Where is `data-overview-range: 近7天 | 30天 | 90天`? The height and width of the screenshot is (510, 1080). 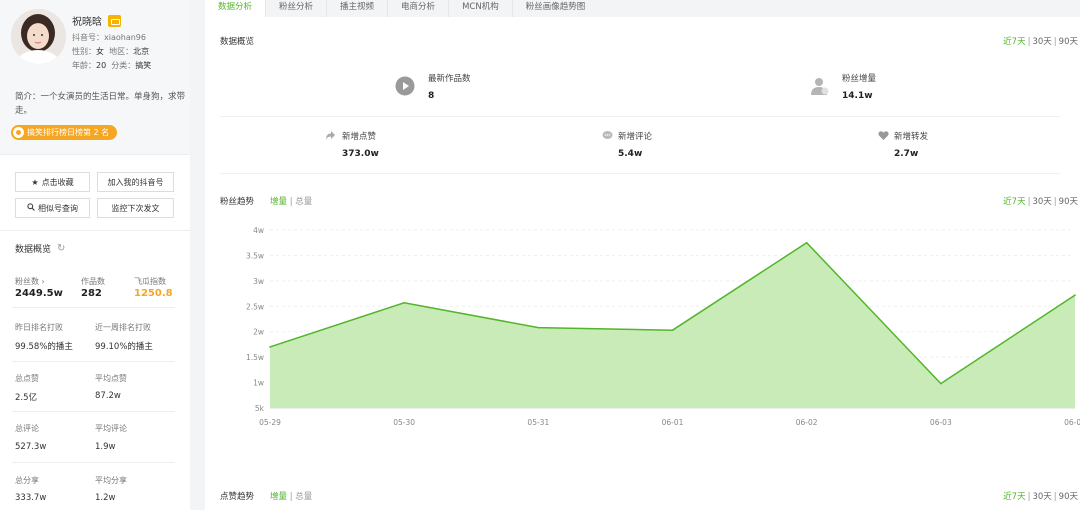 data-overview-range: 近7天 | 30天 | 90天 is located at coordinates (1040, 42).